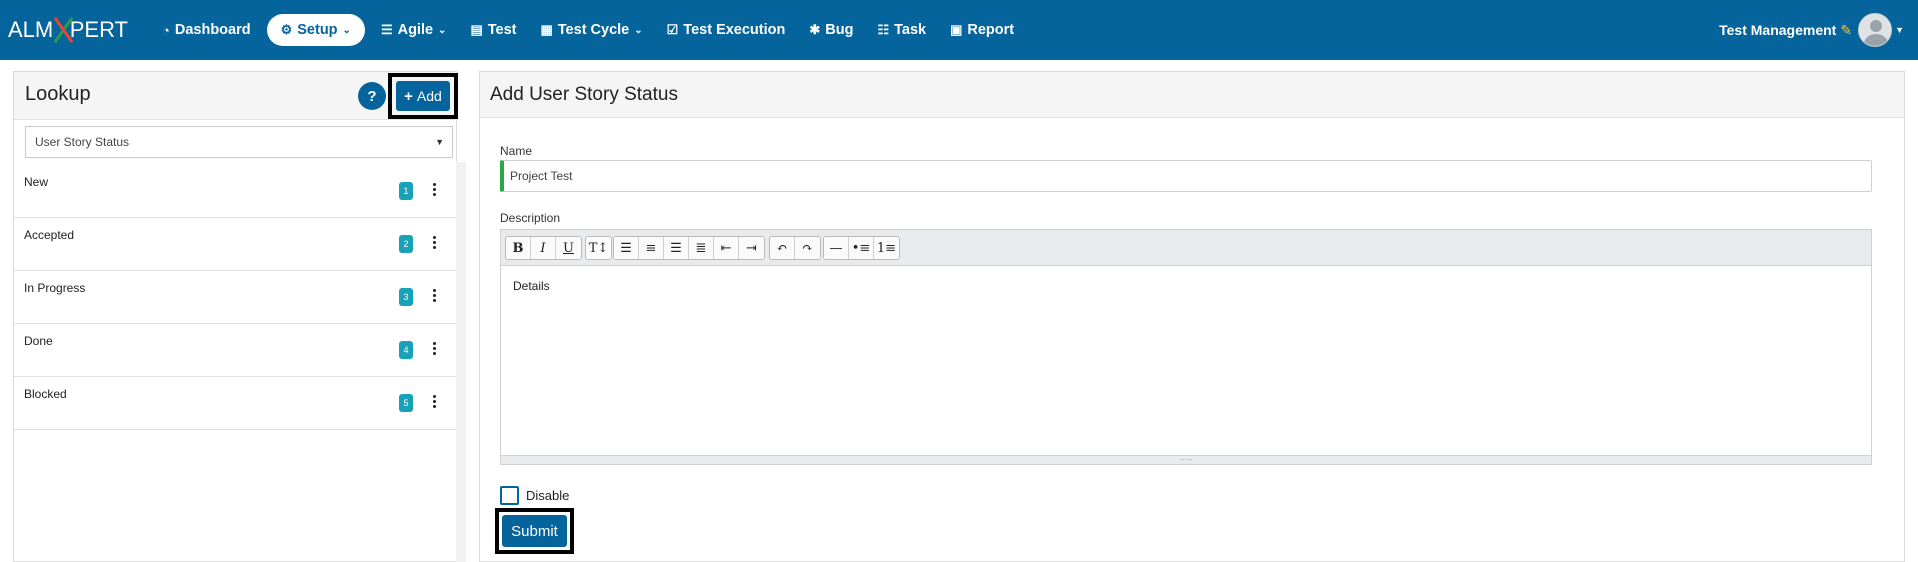  Describe the element at coordinates (235, 403) in the screenshot. I see `list-item: Blocked 5` at that location.